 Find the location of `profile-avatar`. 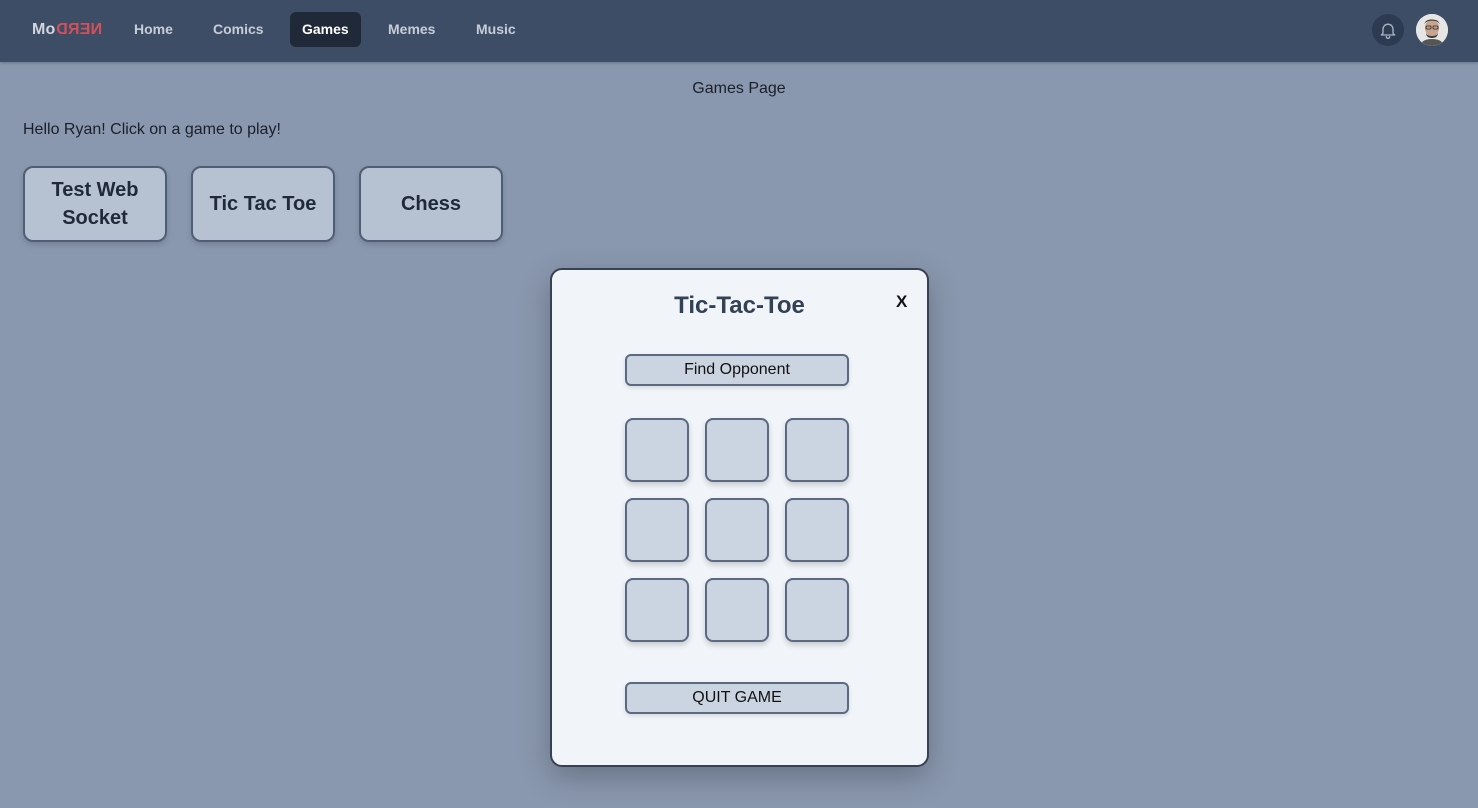

profile-avatar is located at coordinates (1432, 30).